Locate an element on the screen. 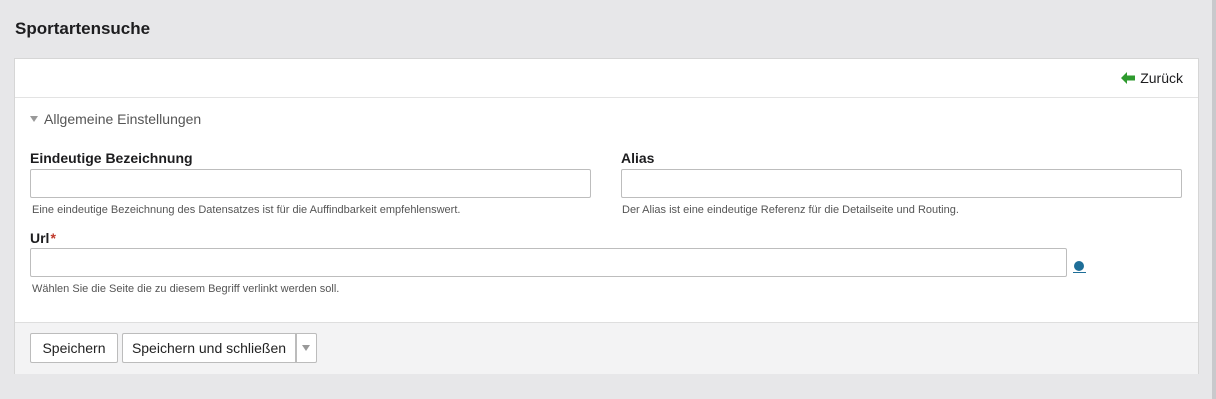 The image size is (1216, 399). triangle-down-icon is located at coordinates (34, 119).